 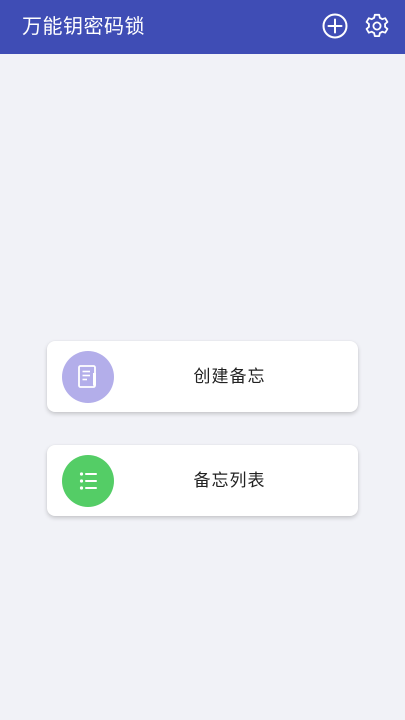 I want to click on app-bar: 万能钥密码锁, so click(x=202, y=27).